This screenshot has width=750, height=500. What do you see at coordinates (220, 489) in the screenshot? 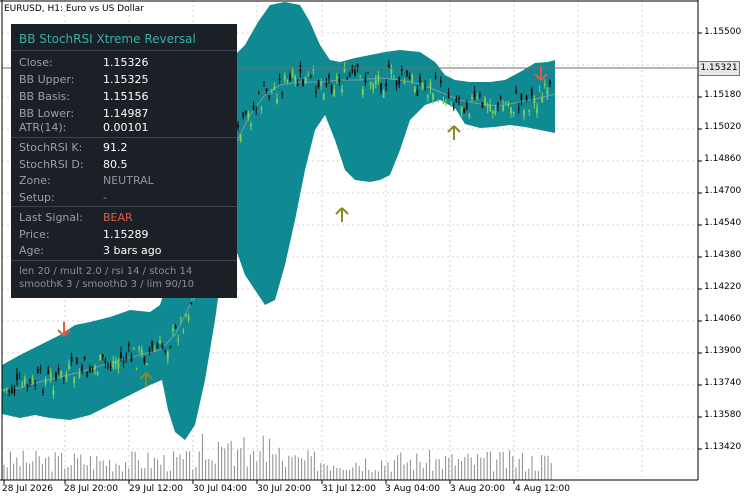
I see `time-tick: 30 Jul 04:00` at bounding box center [220, 489].